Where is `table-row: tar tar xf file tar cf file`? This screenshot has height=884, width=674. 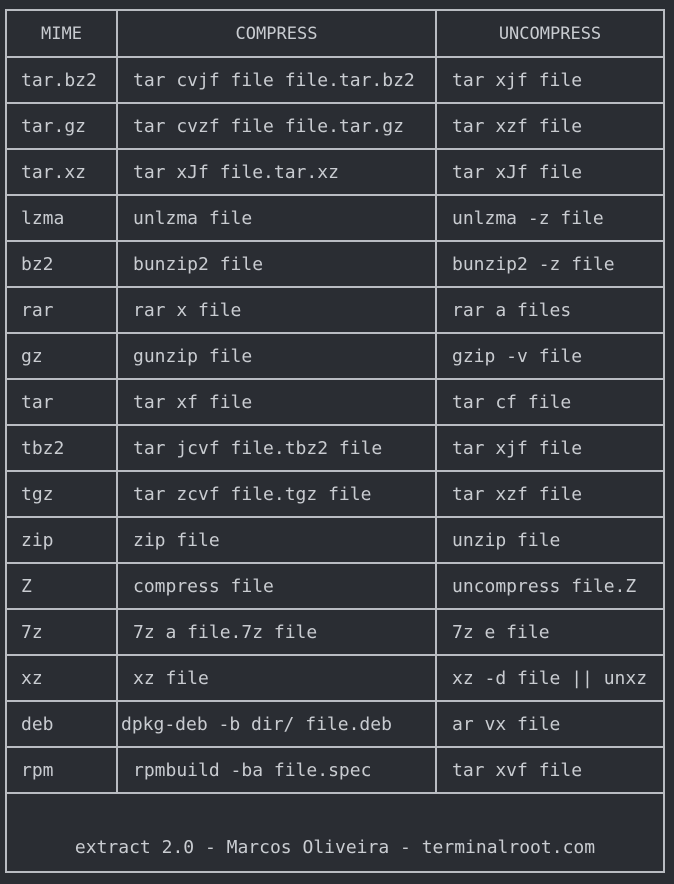 table-row: tar tar xf file tar cf file is located at coordinates (335, 402).